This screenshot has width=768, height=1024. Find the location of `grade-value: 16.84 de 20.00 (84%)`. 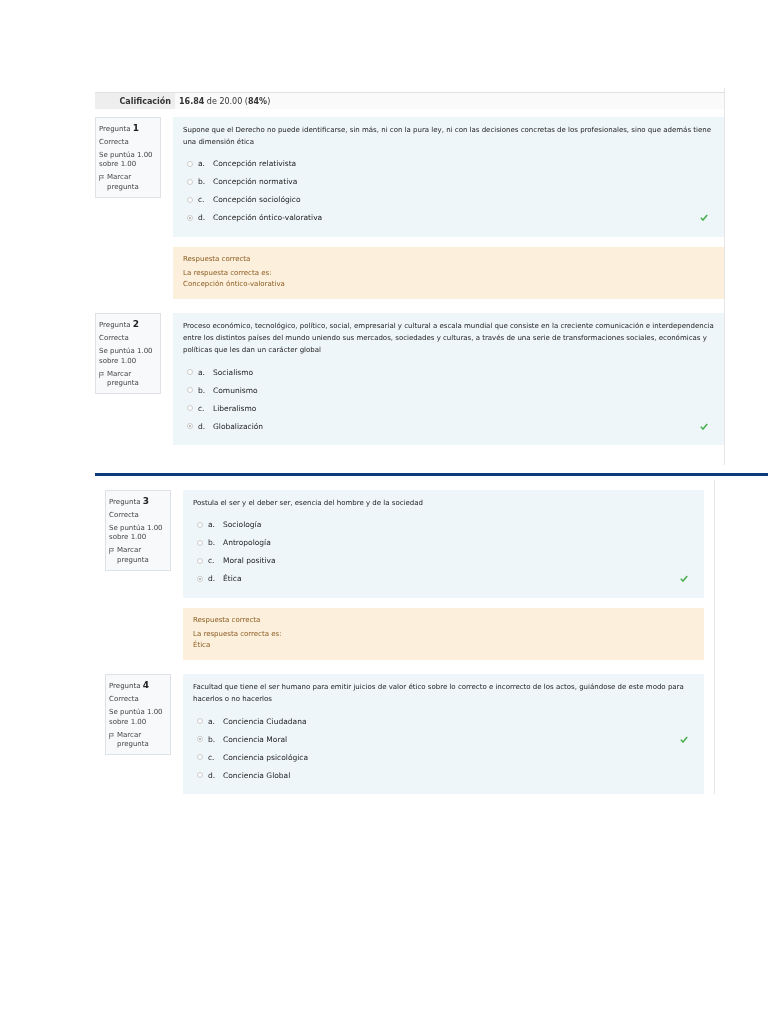

grade-value: 16.84 de 20.00 (84%) is located at coordinates (224, 101).